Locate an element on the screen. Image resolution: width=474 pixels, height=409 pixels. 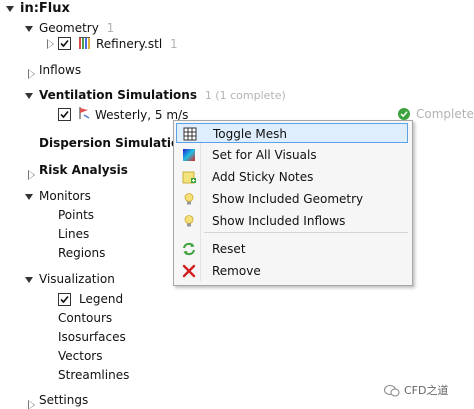
menu-item-label: Show Included Geometry is located at coordinates (288, 199).